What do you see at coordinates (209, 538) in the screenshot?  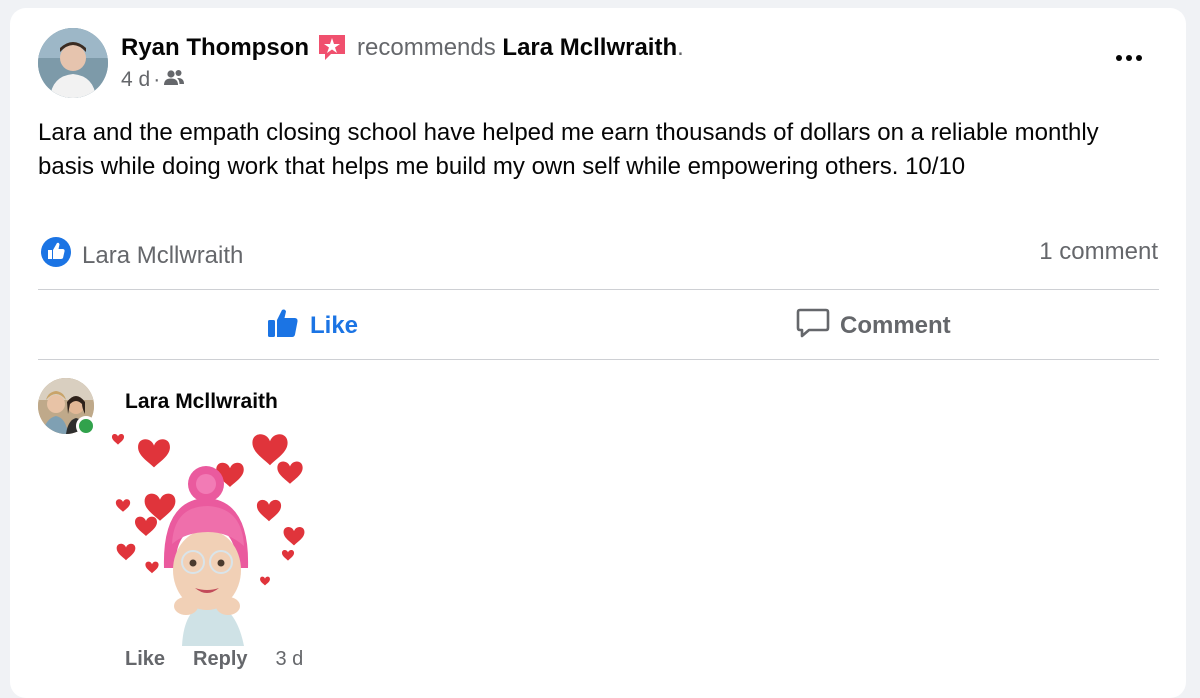 I see `hearts-avatar-sticker` at bounding box center [209, 538].